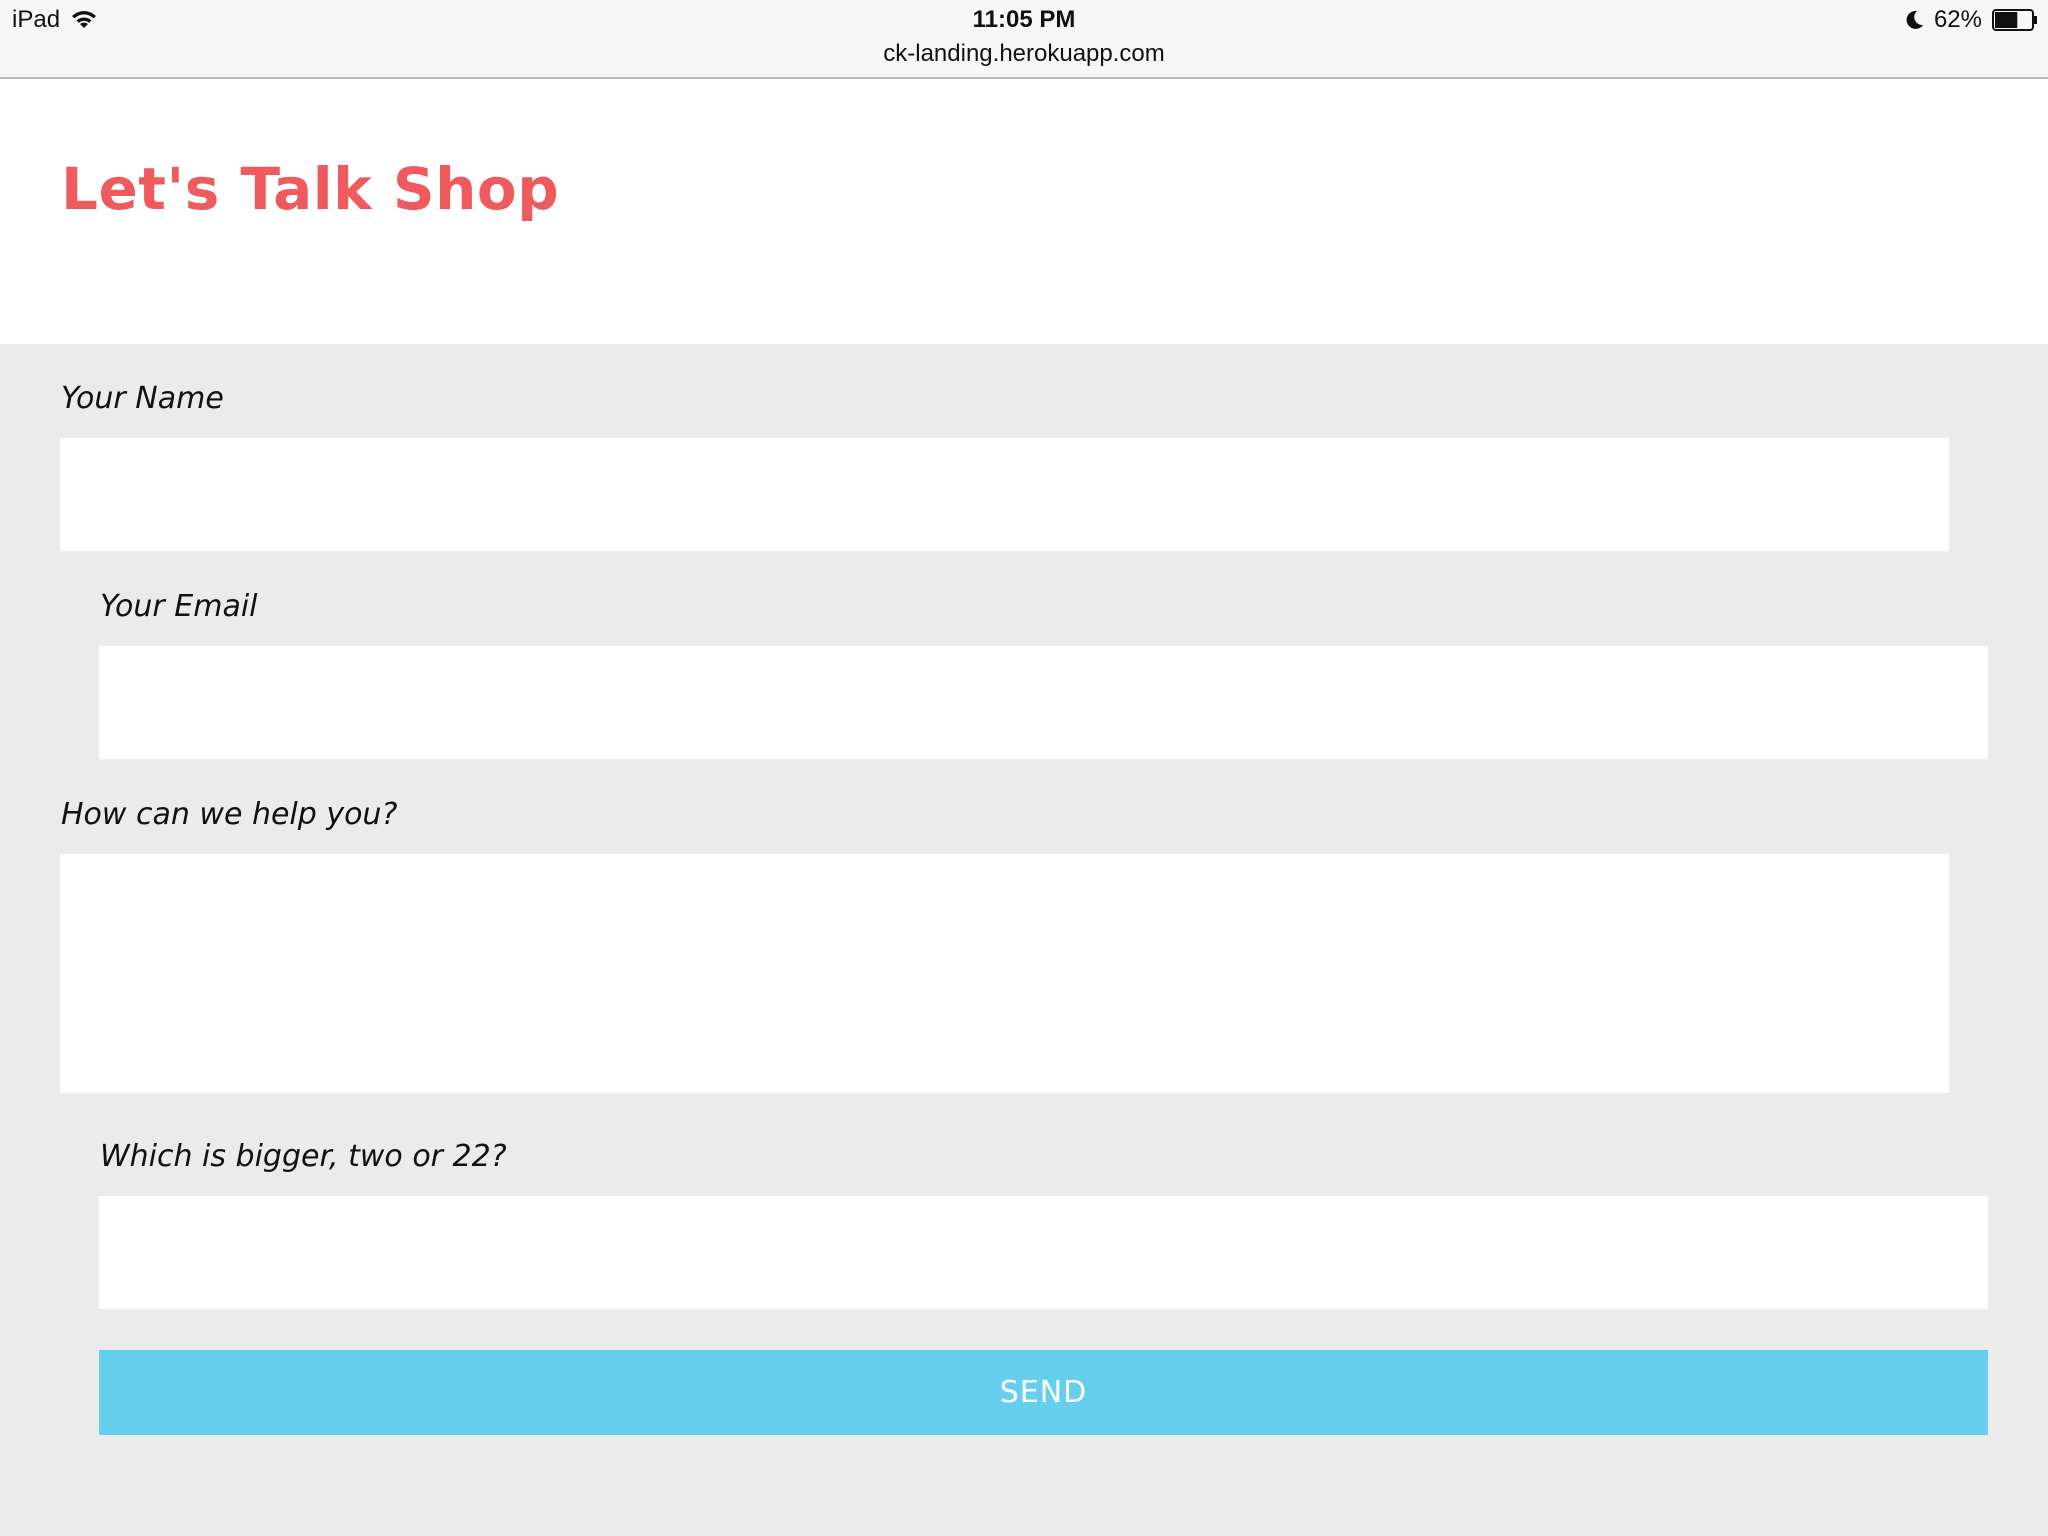  What do you see at coordinates (310, 189) in the screenshot?
I see `page-title: Let's Talk Shop` at bounding box center [310, 189].